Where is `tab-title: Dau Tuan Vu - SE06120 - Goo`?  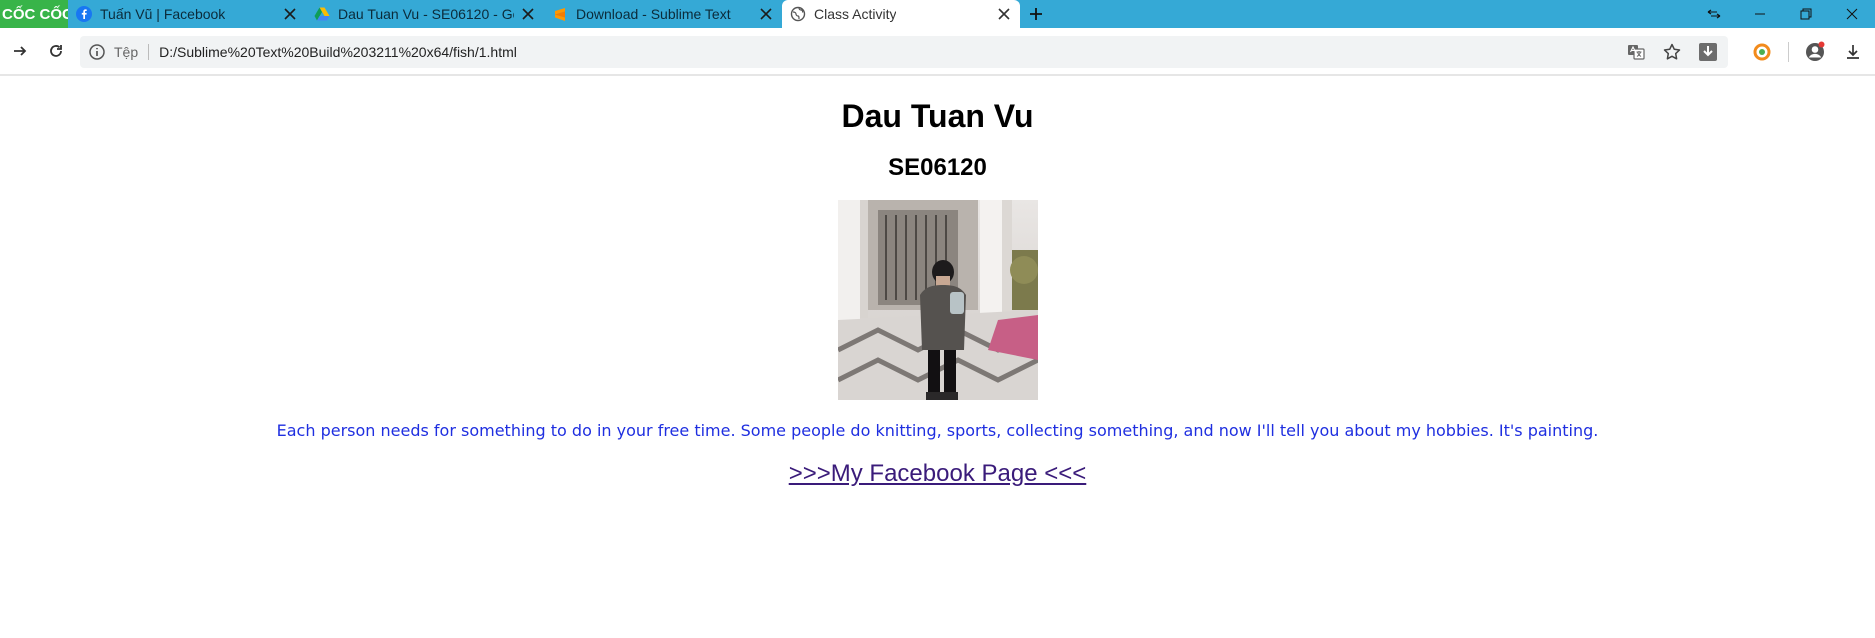 tab-title: Dau Tuan Vu - SE06120 - Goo is located at coordinates (426, 14).